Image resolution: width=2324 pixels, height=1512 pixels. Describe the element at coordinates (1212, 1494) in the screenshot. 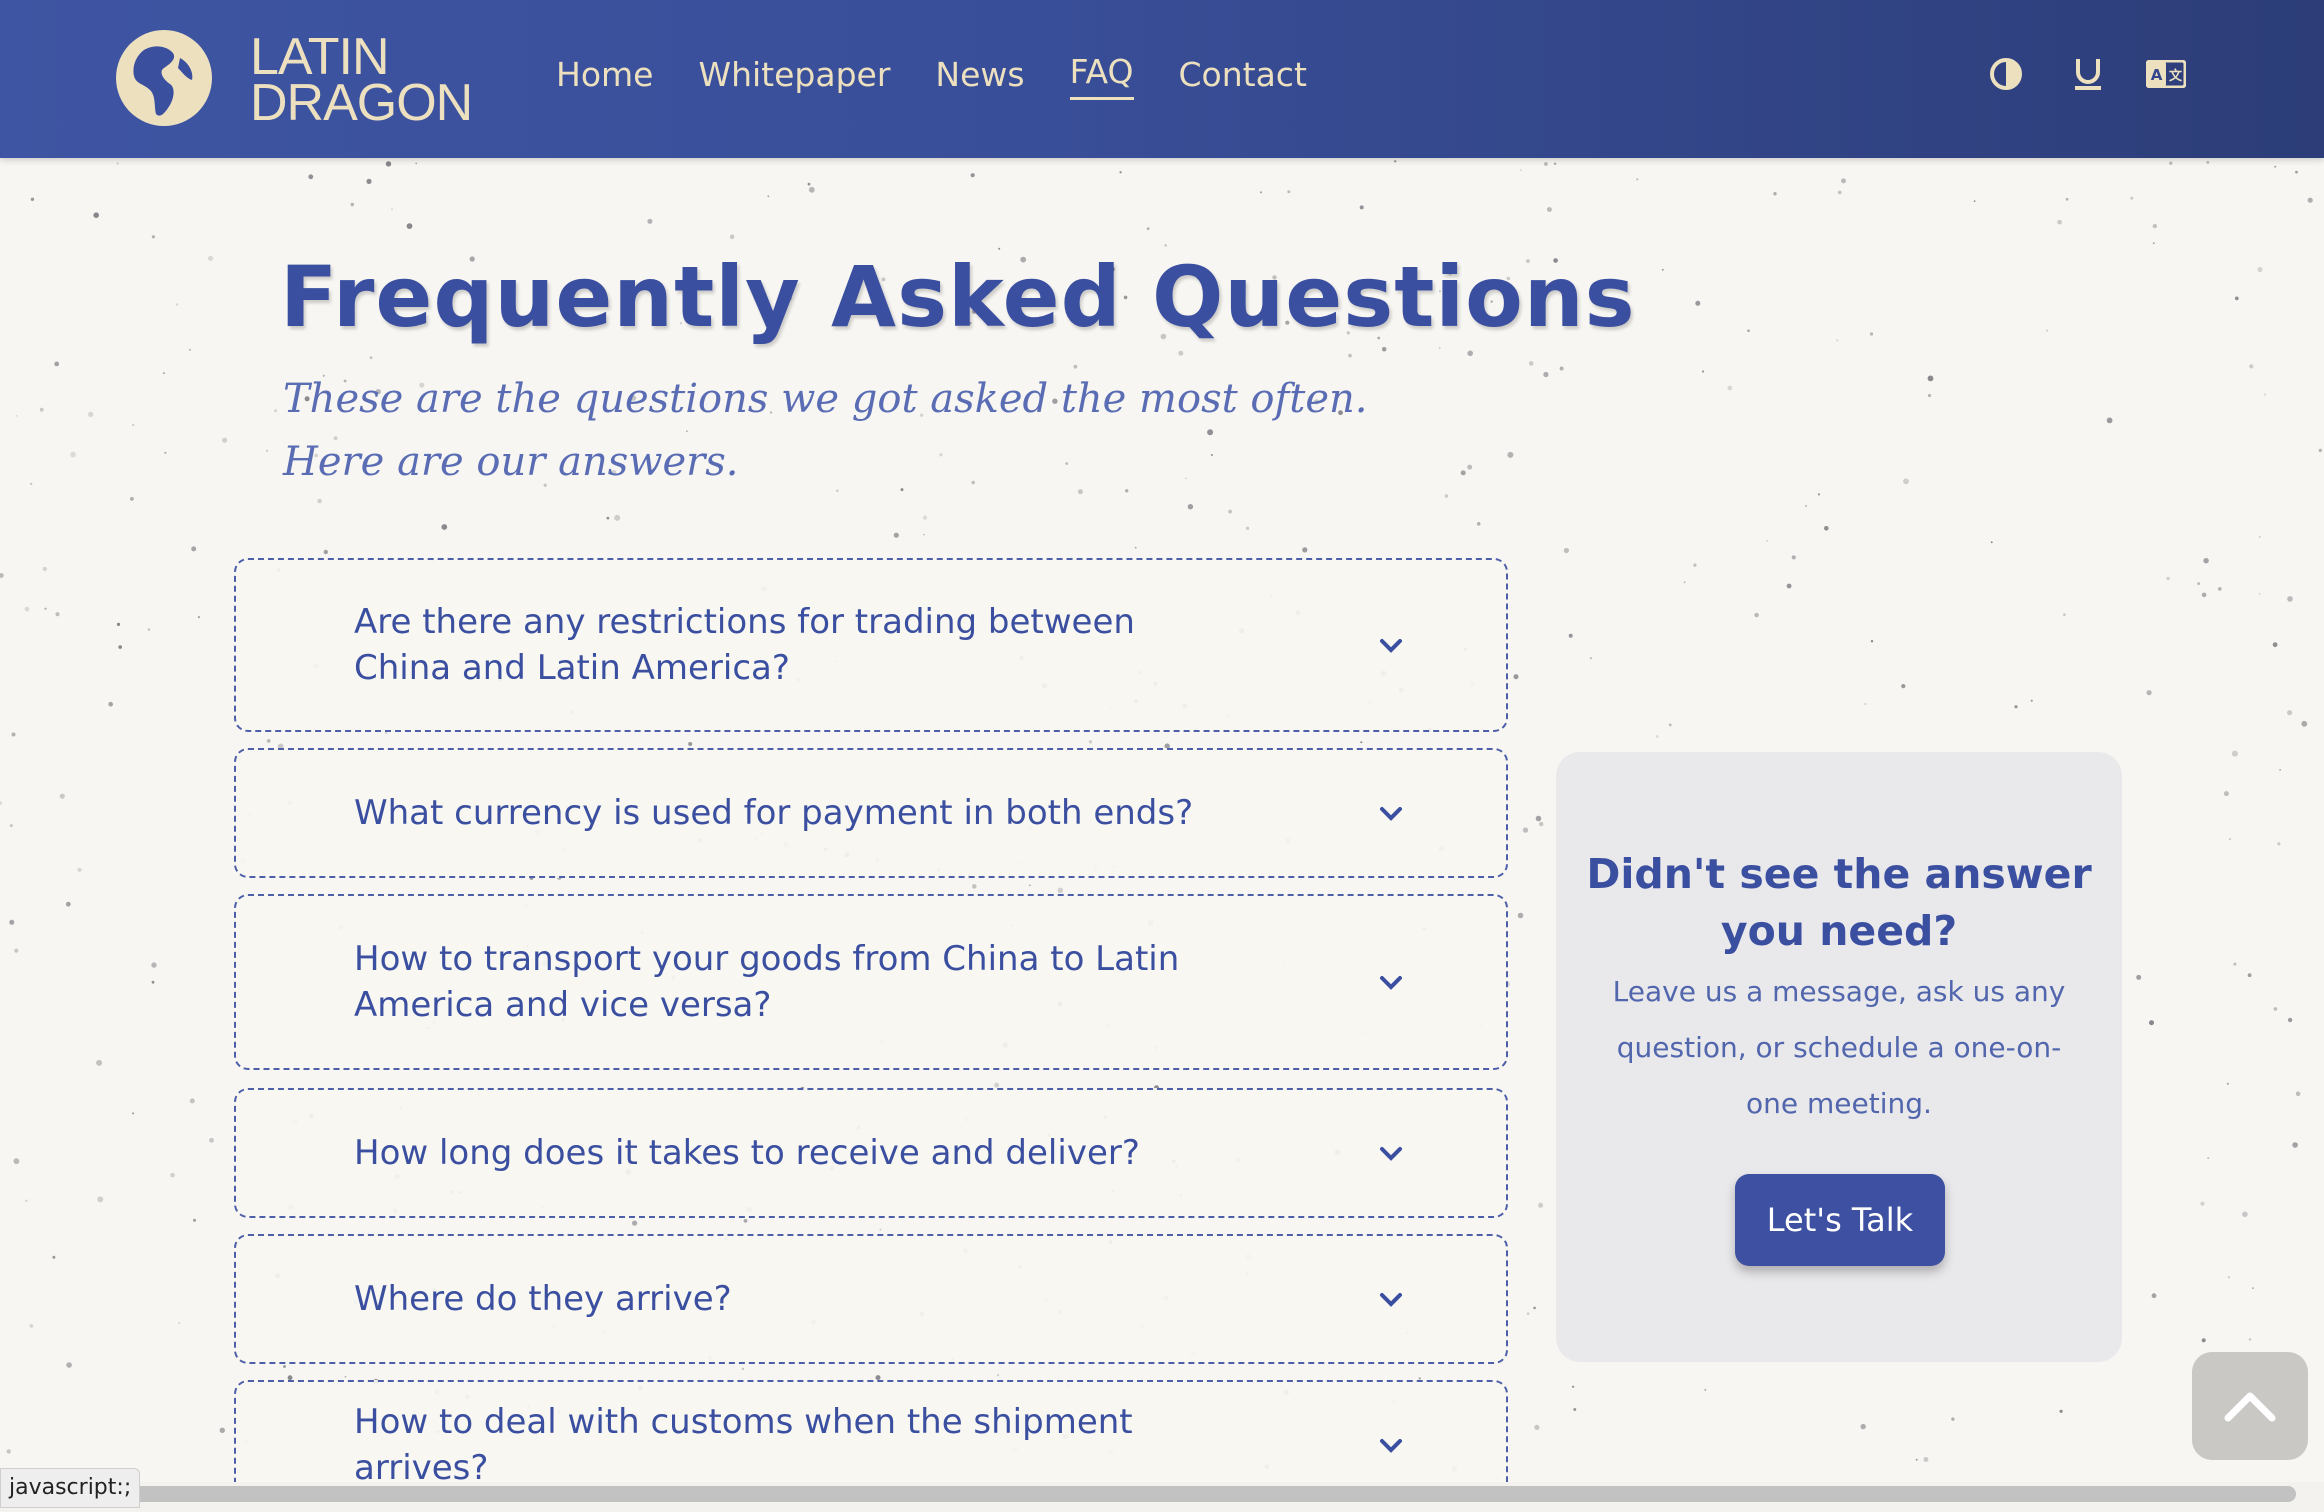

I see `scrollbar-thumb` at that location.